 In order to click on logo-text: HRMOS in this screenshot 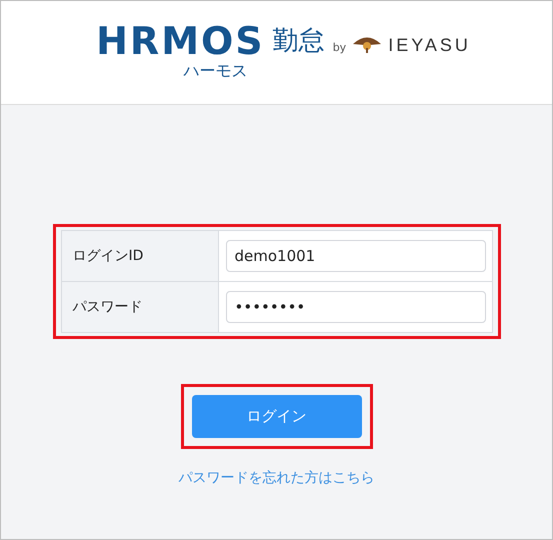, I will do `click(180, 41)`.